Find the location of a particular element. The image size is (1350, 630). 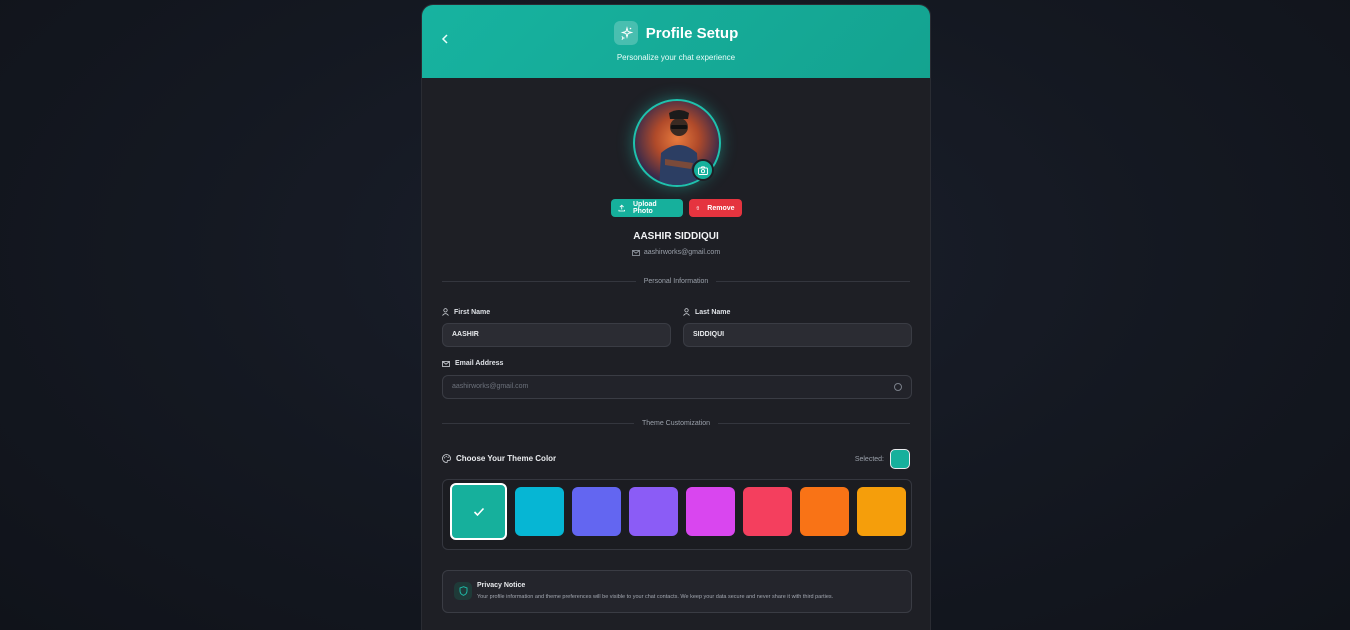

personal-info-divider: Personal Information is located at coordinates (676, 281).